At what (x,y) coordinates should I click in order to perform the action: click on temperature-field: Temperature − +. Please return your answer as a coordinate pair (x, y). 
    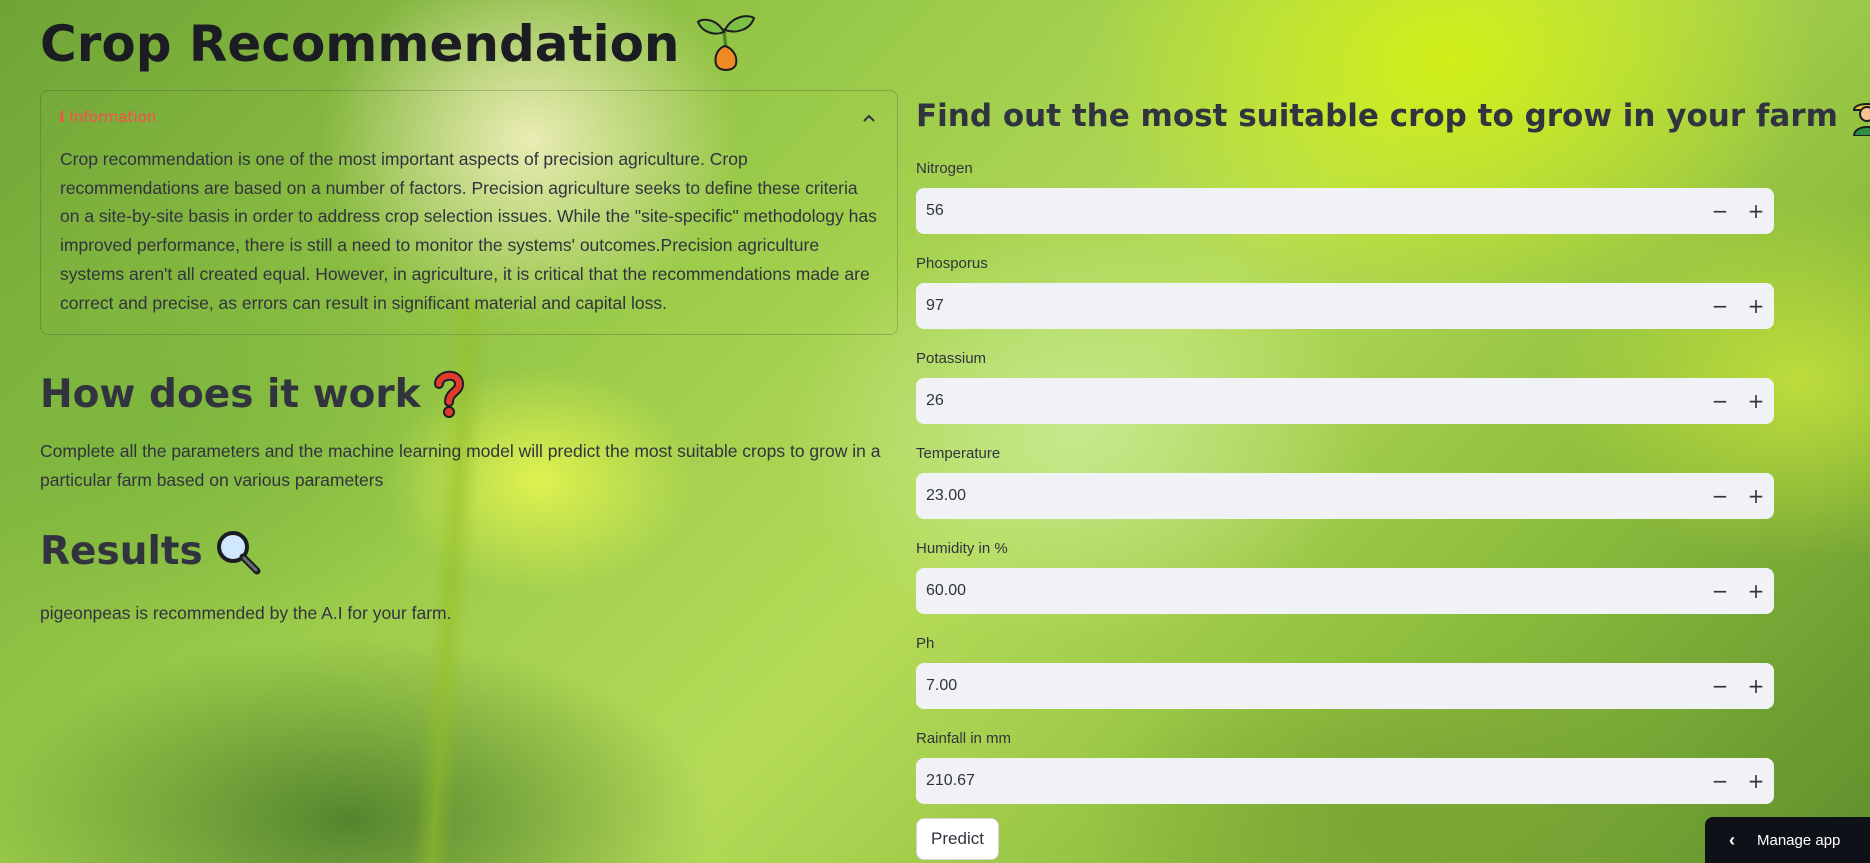
    Looking at the image, I should click on (1345, 481).